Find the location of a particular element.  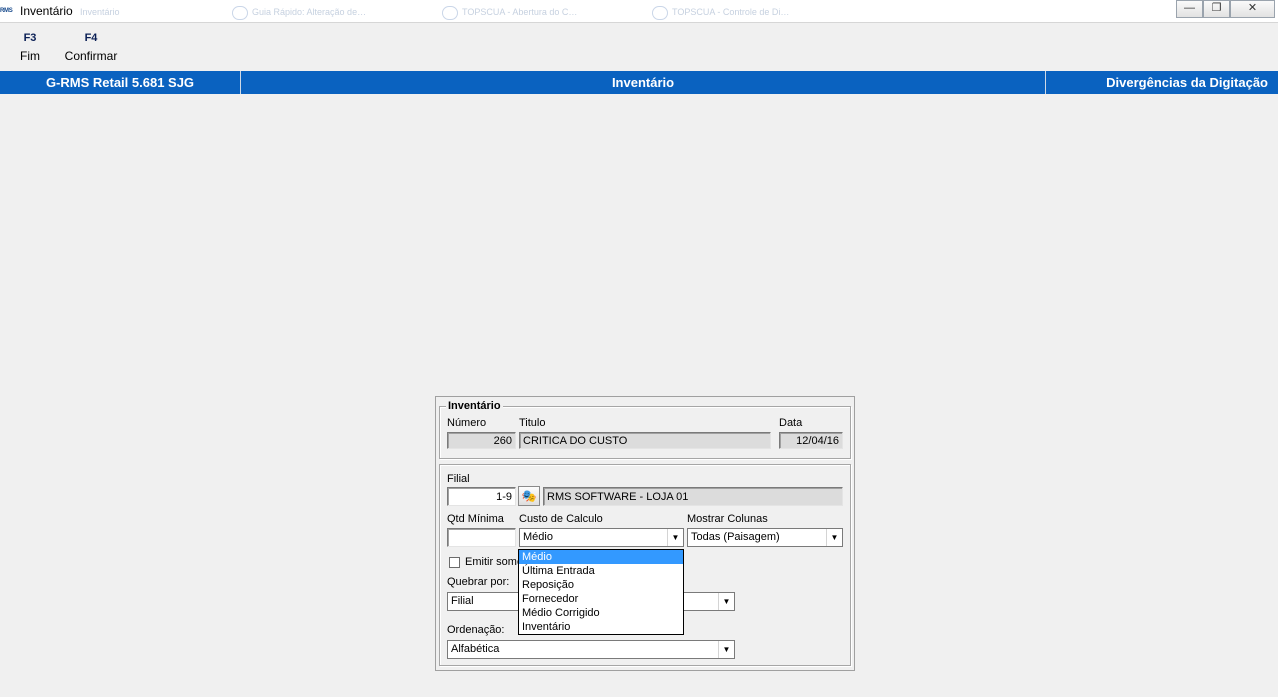

numero-field: 260 is located at coordinates (481, 440).